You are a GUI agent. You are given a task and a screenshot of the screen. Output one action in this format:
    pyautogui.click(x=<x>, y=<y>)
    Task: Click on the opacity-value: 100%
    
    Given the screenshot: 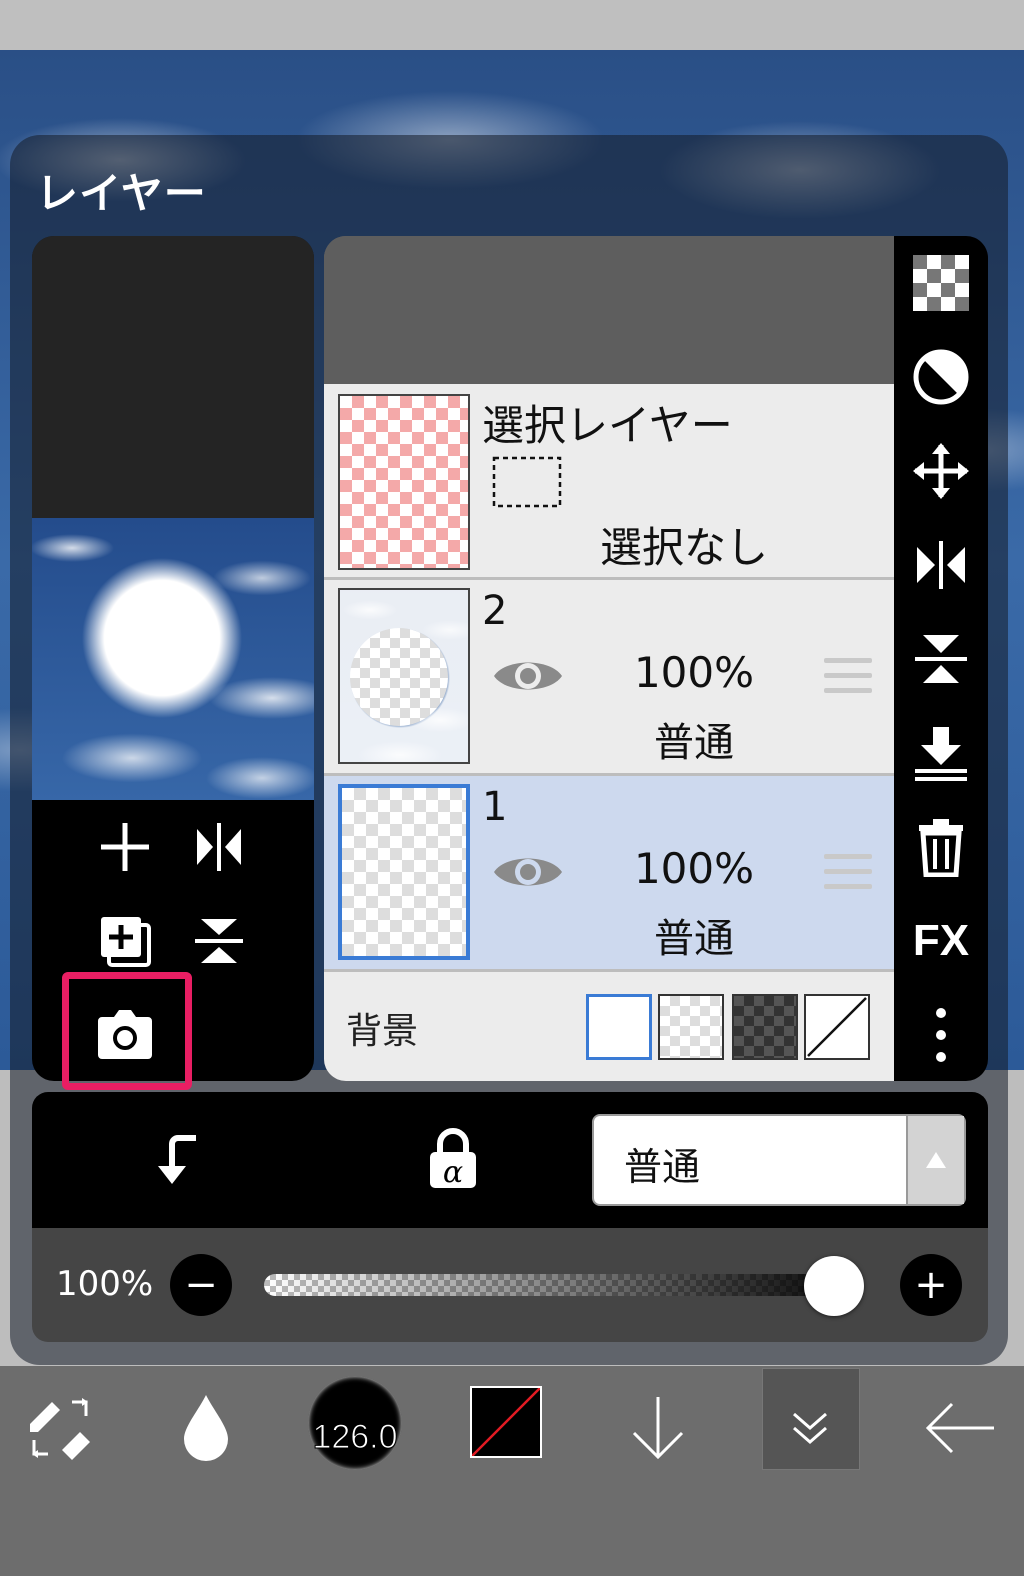 What is the action you would take?
    pyautogui.click(x=105, y=1284)
    